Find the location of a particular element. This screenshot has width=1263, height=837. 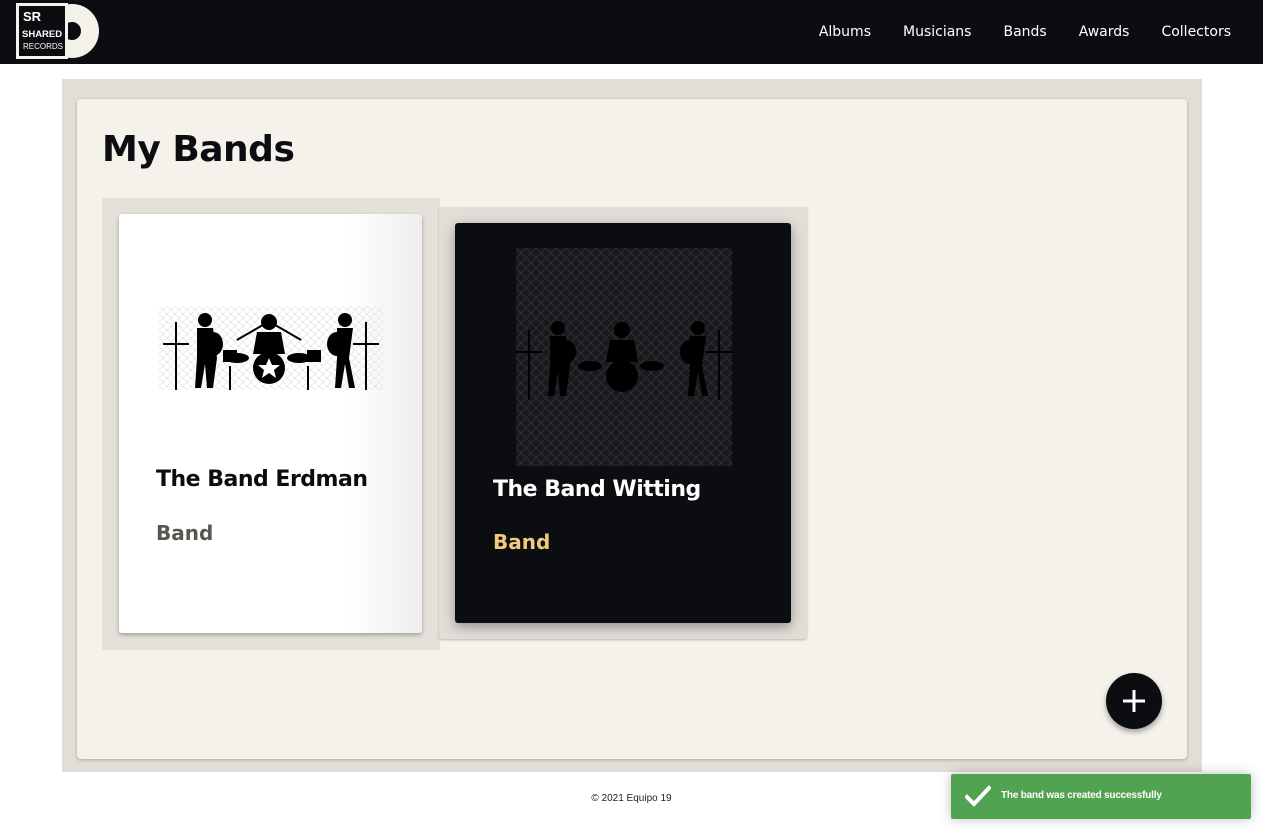

band-card: The Band Erdman Band is located at coordinates (270, 423).